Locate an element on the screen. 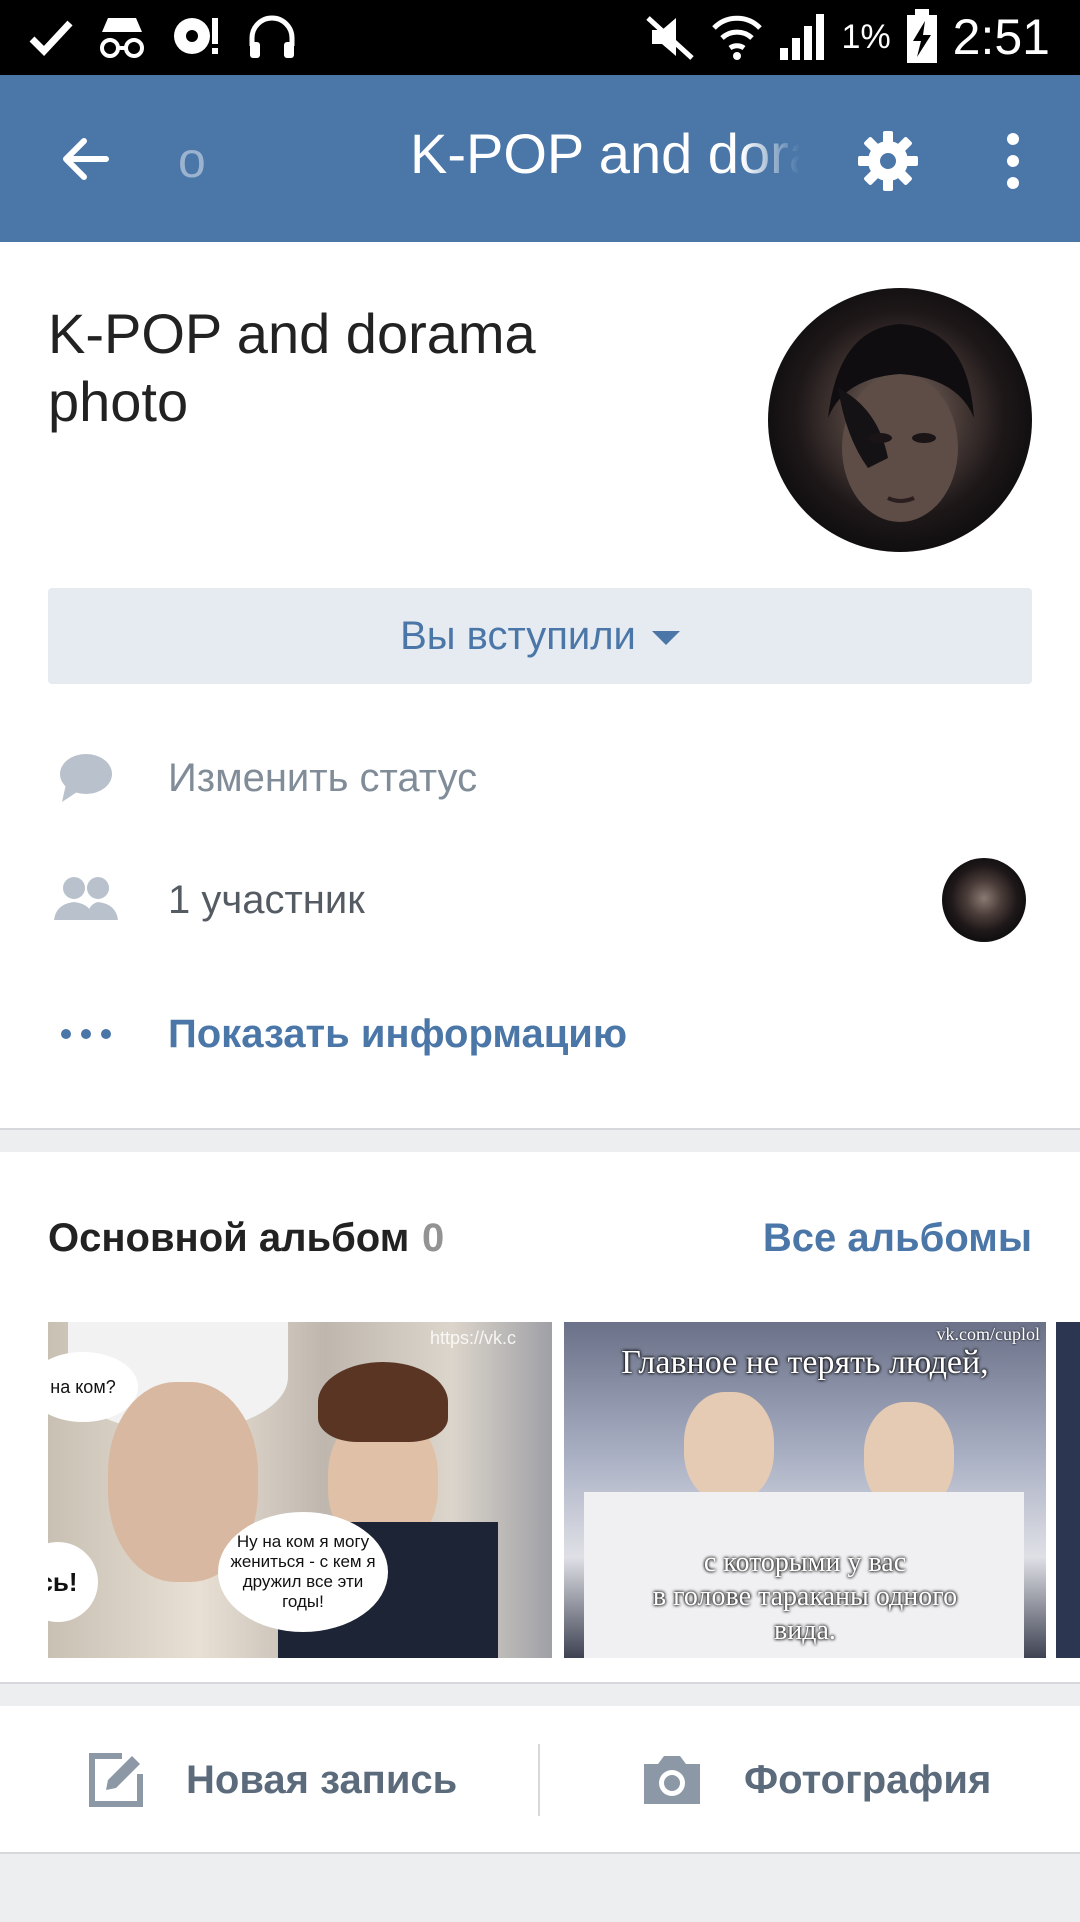  change-status-row: Изменить статус is located at coordinates (540, 778).